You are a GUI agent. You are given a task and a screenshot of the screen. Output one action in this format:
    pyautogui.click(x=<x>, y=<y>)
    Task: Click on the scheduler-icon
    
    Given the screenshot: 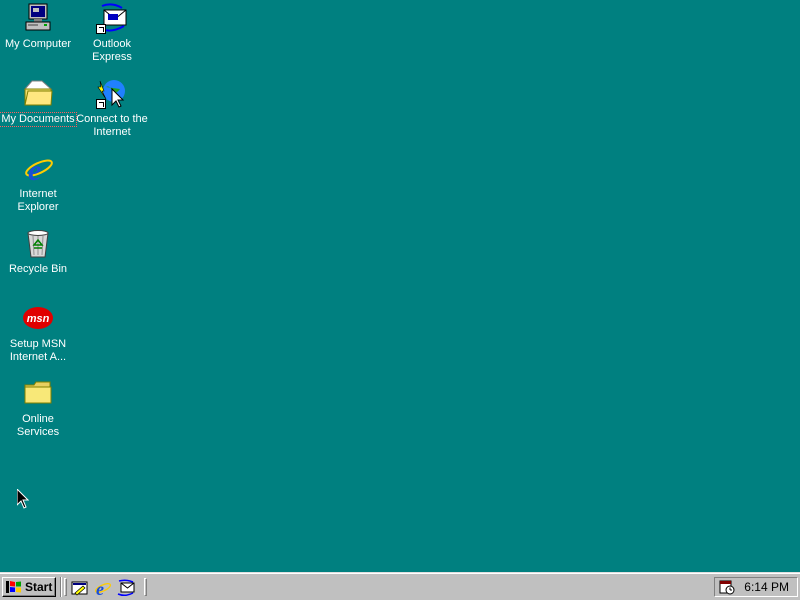 What is the action you would take?
    pyautogui.click(x=727, y=587)
    